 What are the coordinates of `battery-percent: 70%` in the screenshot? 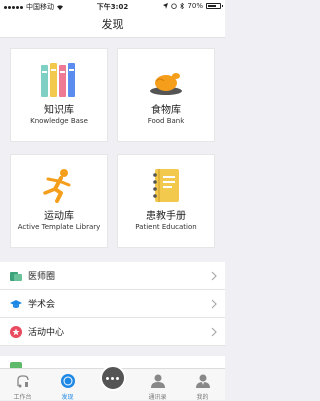 It's located at (195, 6).